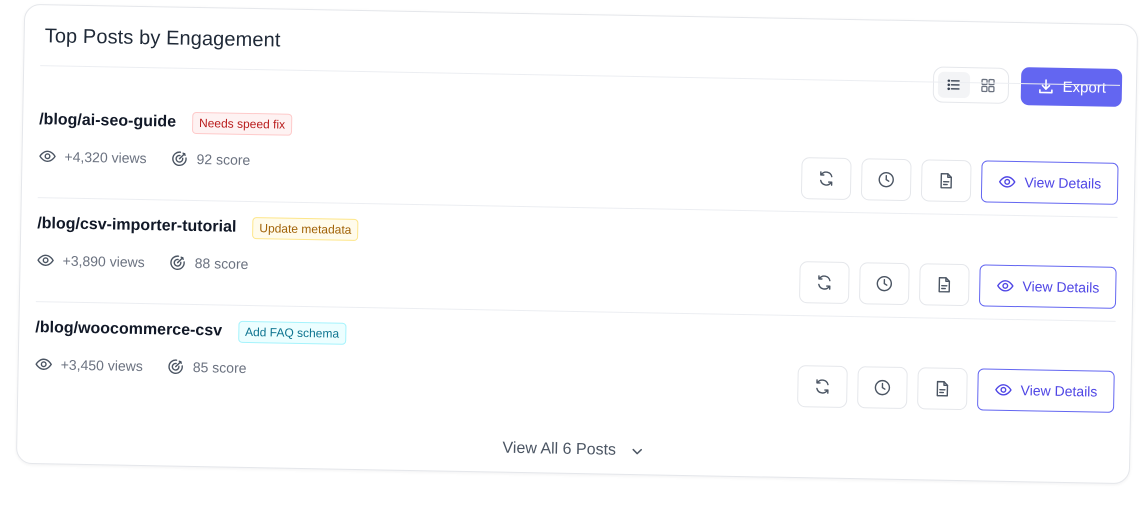 Image resolution: width=1148 pixels, height=508 pixels. Describe the element at coordinates (221, 263) in the screenshot. I see `score-value: 88 score` at that location.